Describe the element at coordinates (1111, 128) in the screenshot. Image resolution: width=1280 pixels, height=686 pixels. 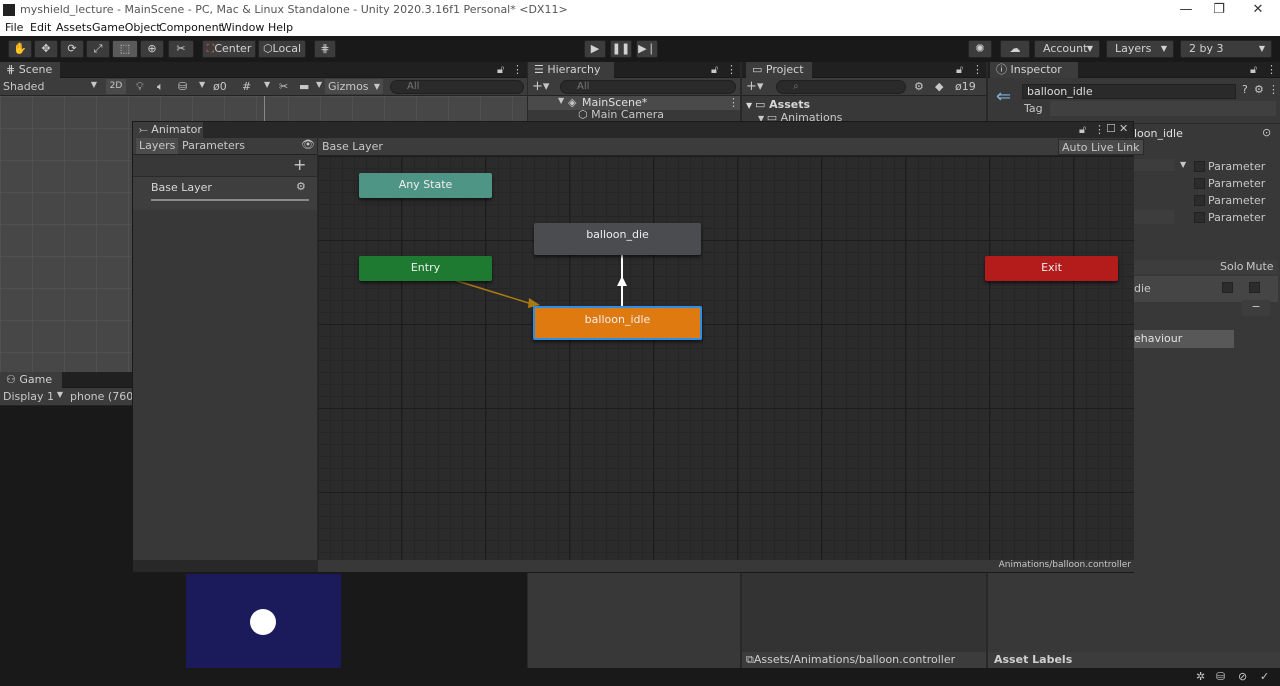
I see `maximize-icon: ☐` at that location.